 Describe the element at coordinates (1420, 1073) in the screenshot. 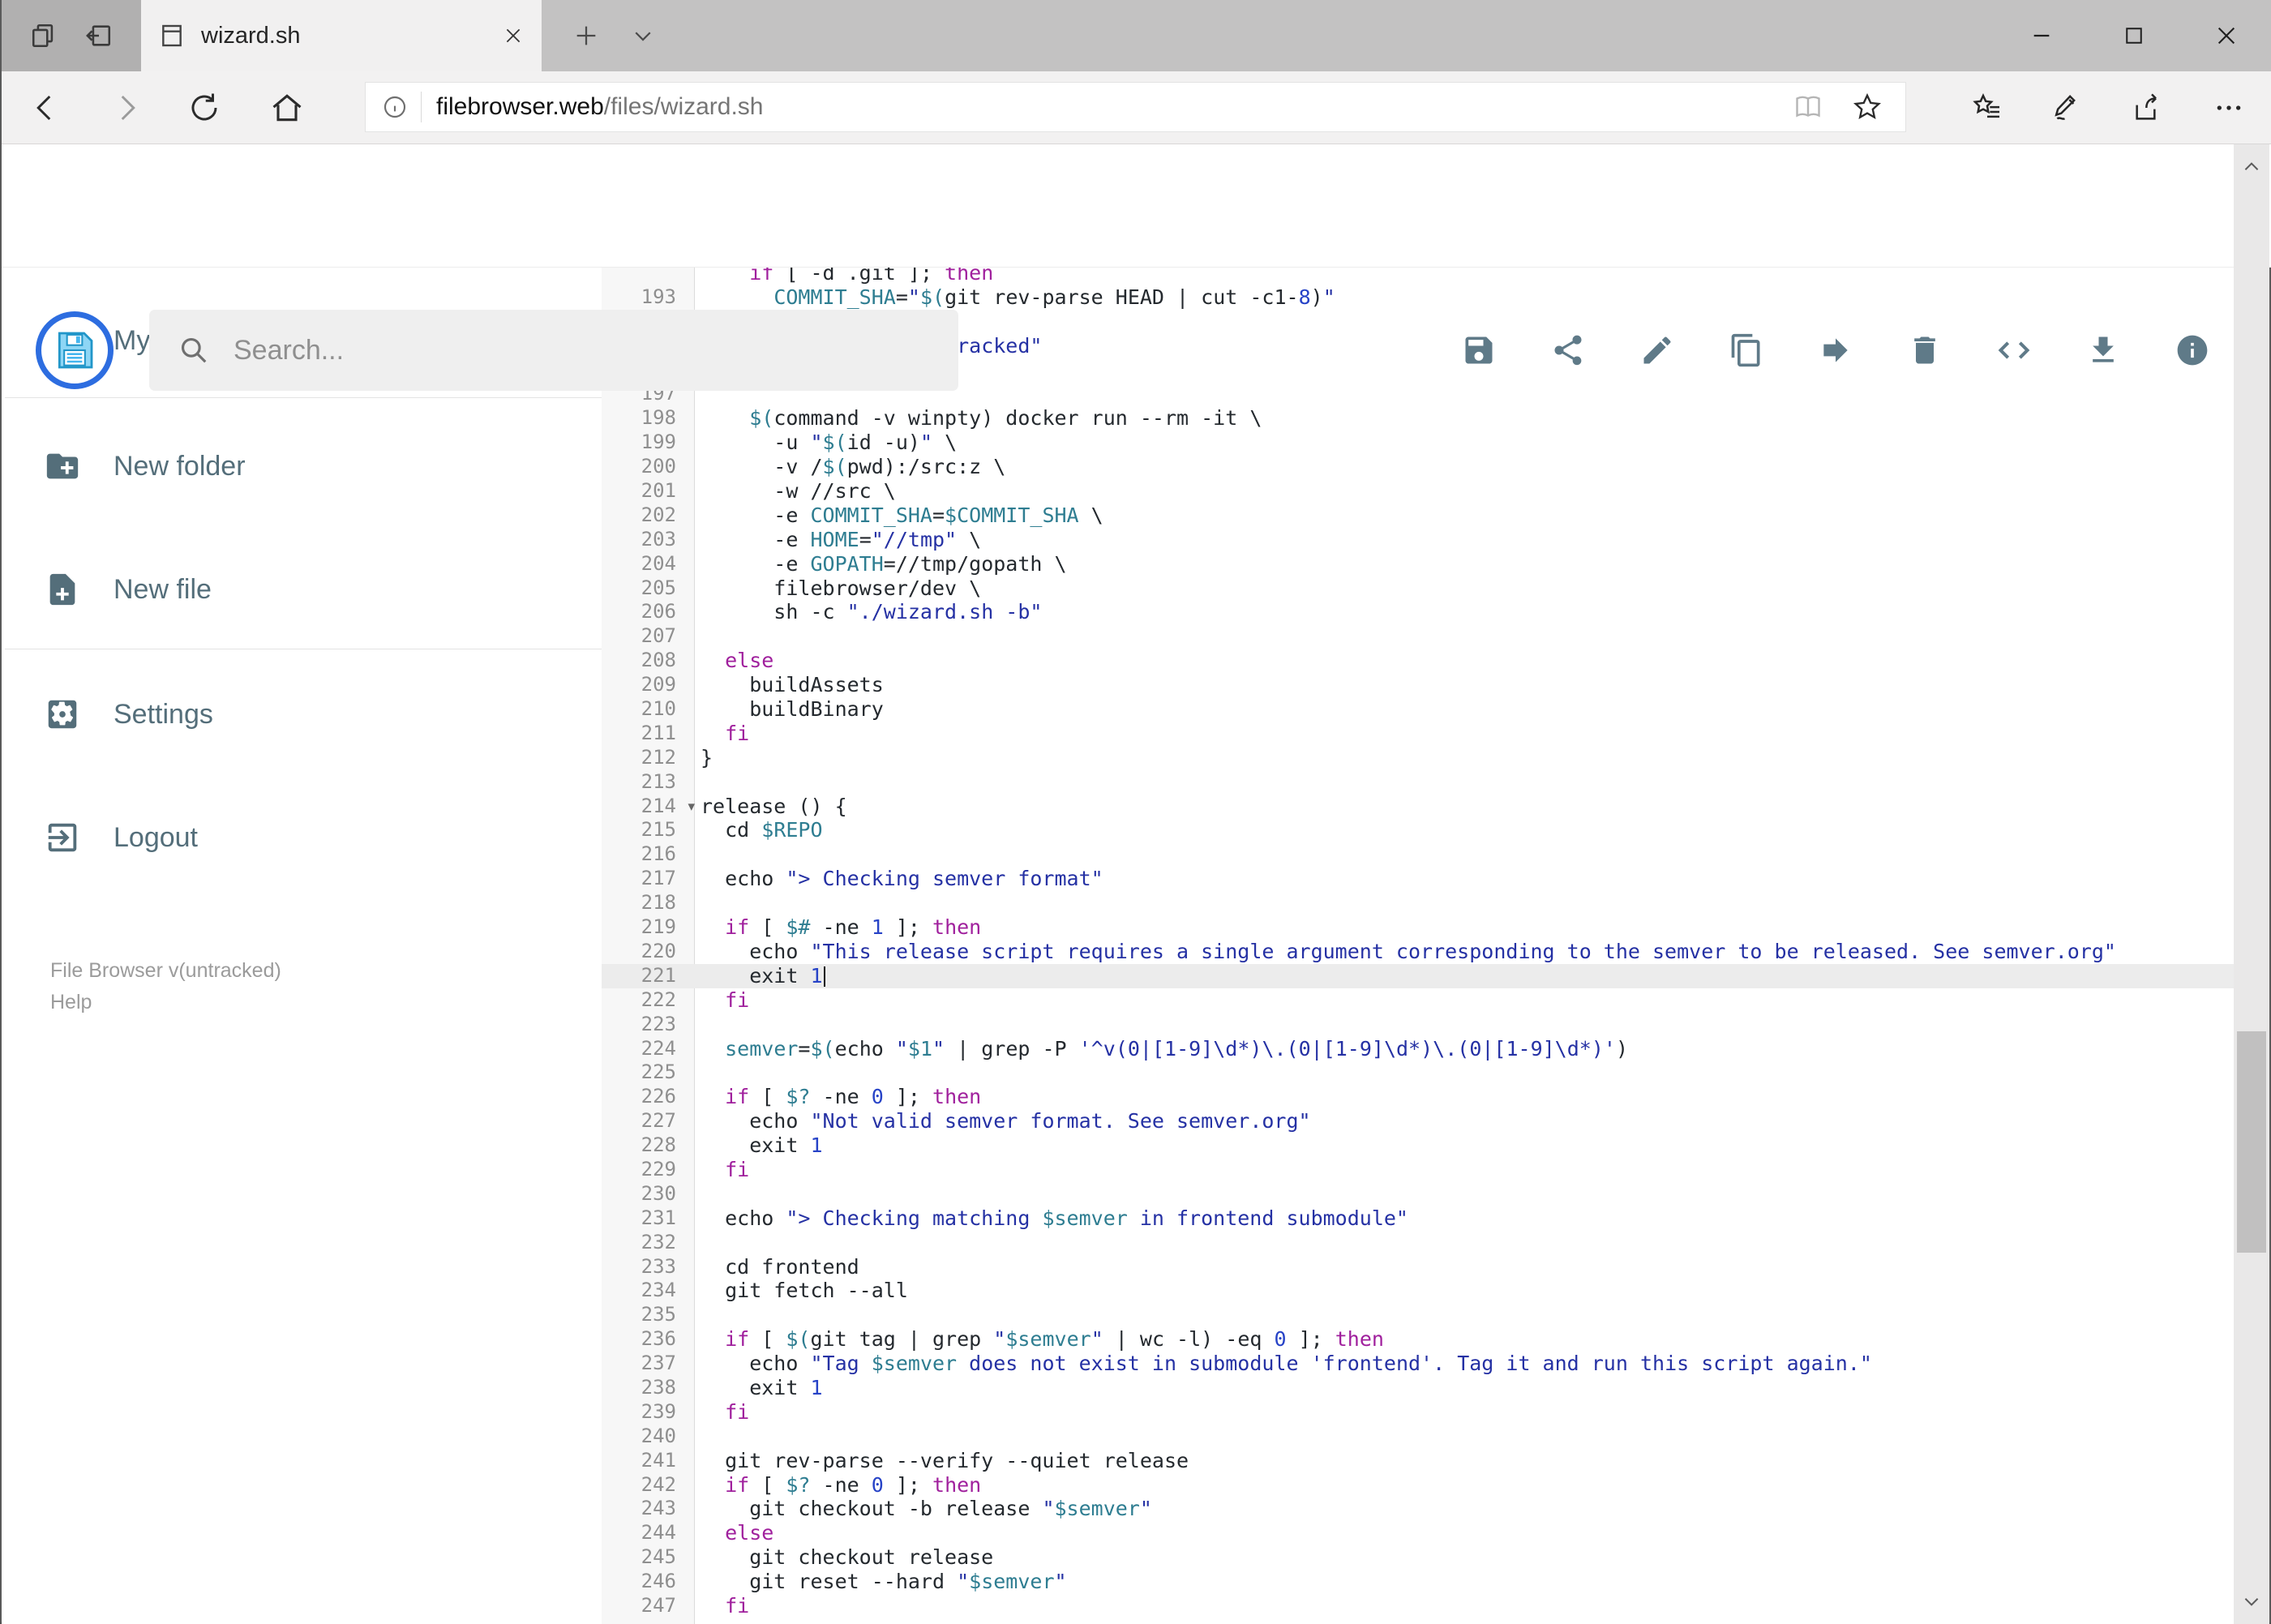

I see `code-line-225: 225` at that location.